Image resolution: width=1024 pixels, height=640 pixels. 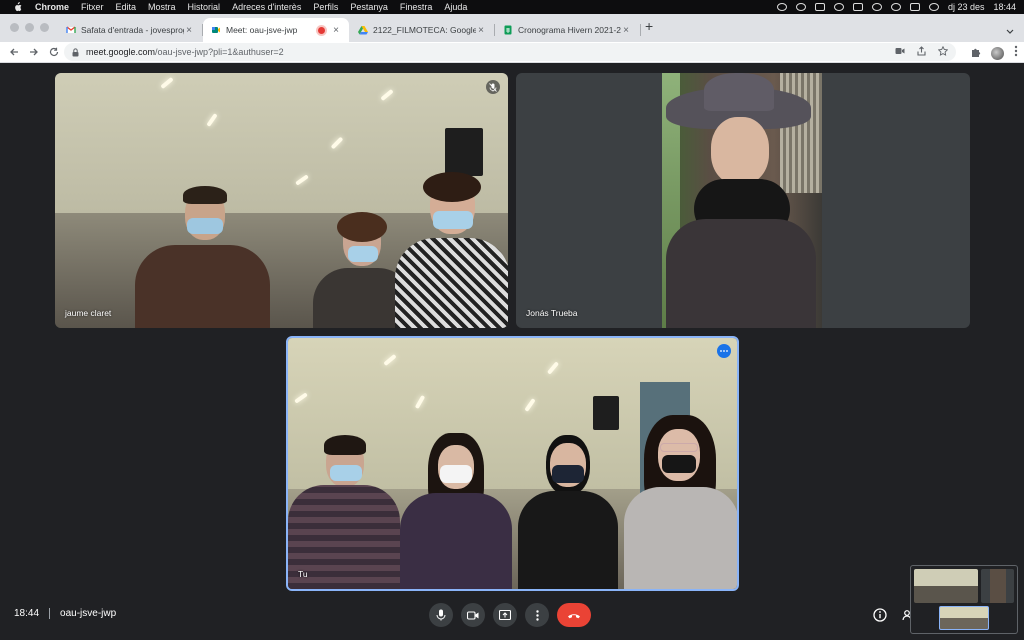 What do you see at coordinates (219, 52) in the screenshot?
I see `url-path: /oau-jsve-jwp?pli=1&authuser=2` at bounding box center [219, 52].